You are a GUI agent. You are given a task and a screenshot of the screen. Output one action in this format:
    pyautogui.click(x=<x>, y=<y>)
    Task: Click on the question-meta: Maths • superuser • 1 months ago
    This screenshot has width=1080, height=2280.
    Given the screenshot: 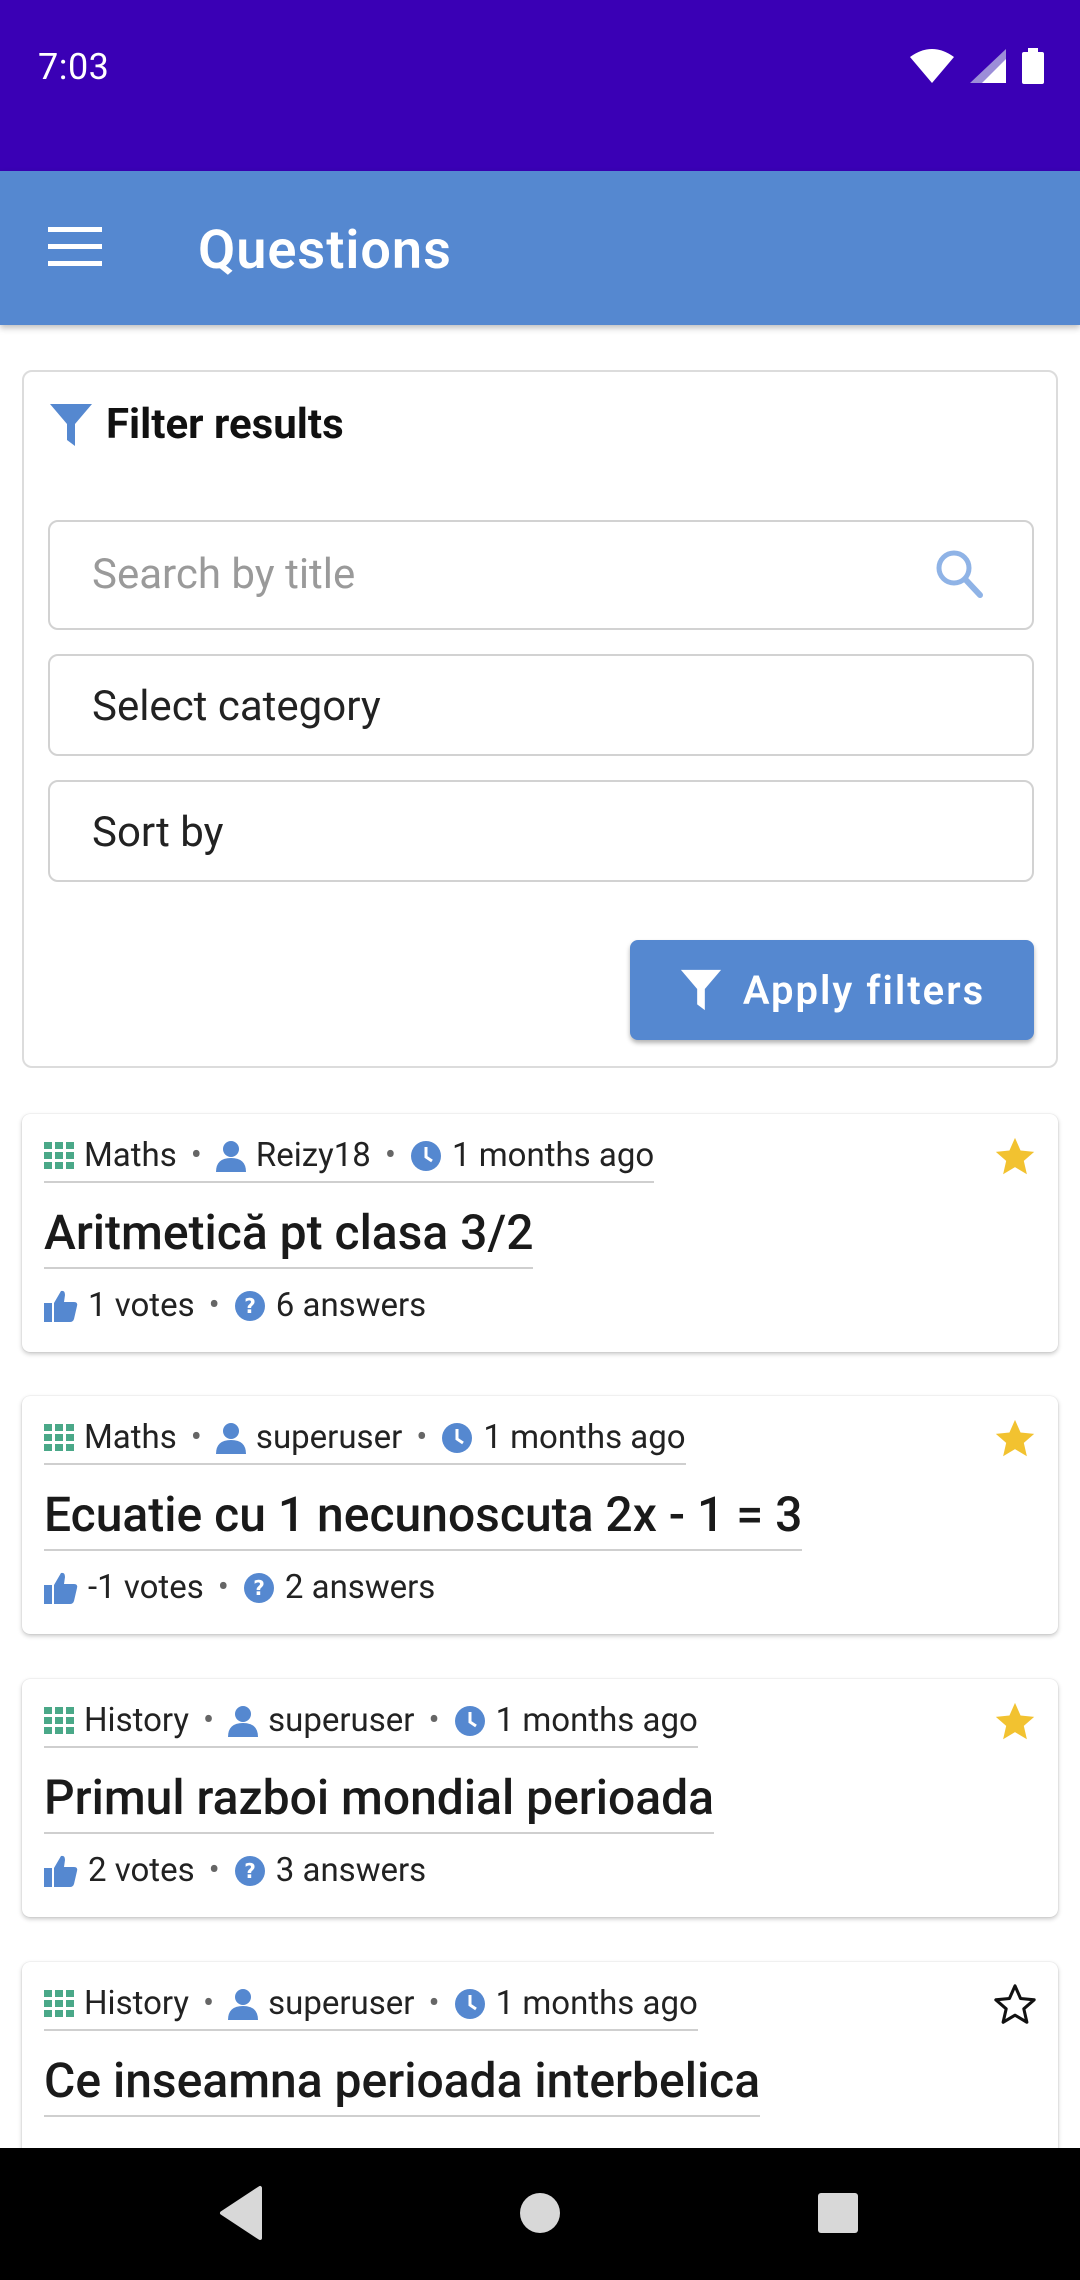 What is the action you would take?
    pyautogui.click(x=365, y=1441)
    